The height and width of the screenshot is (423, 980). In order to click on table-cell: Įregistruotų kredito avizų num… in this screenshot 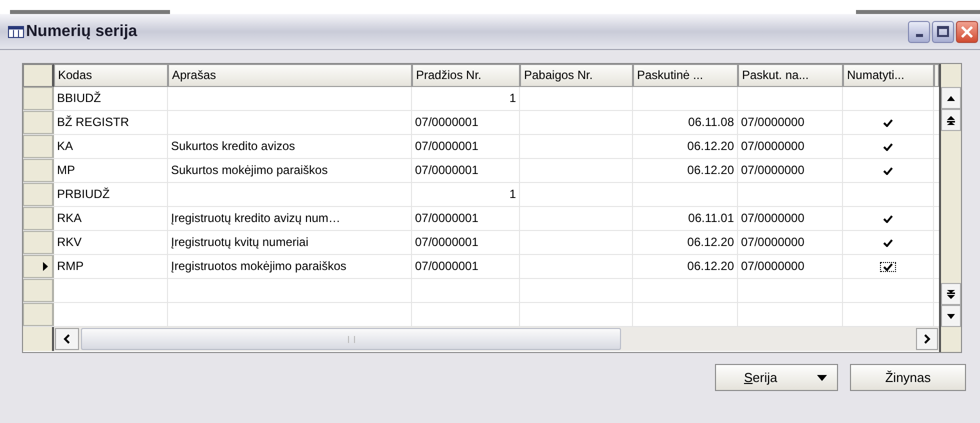, I will do `click(290, 218)`.